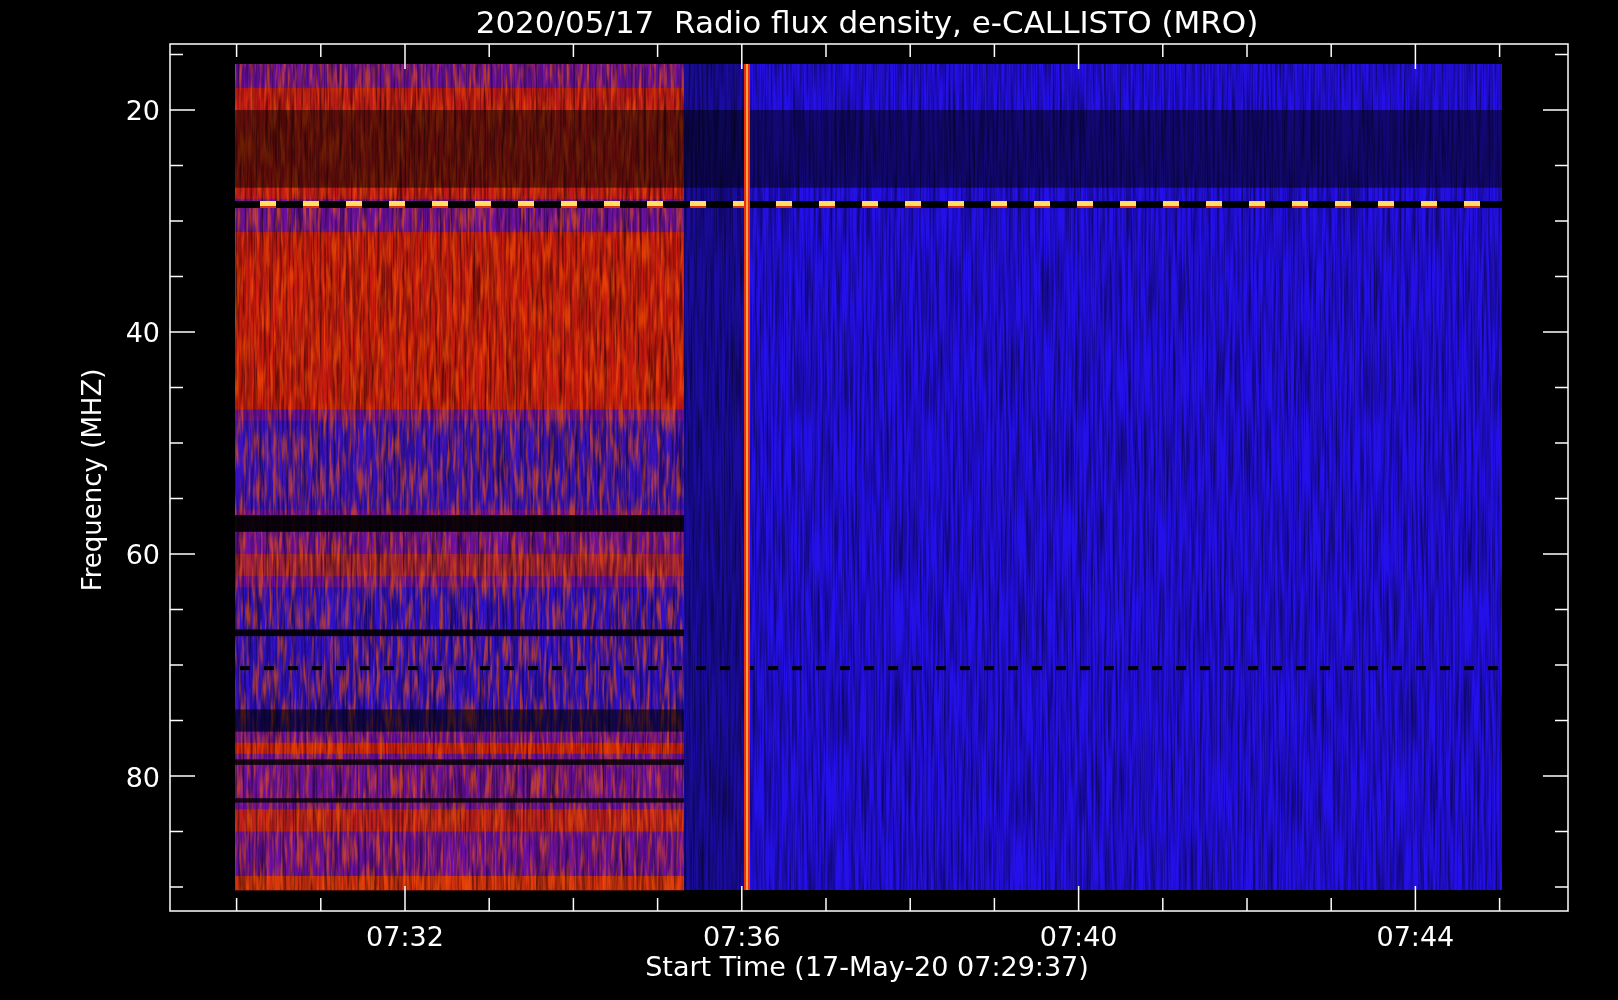 The width and height of the screenshot is (1618, 1000). I want to click on x-tick-label: 07:32, so click(405, 936).